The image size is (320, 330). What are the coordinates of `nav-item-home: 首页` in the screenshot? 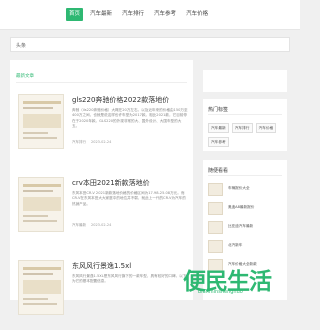 It's located at (75, 14).